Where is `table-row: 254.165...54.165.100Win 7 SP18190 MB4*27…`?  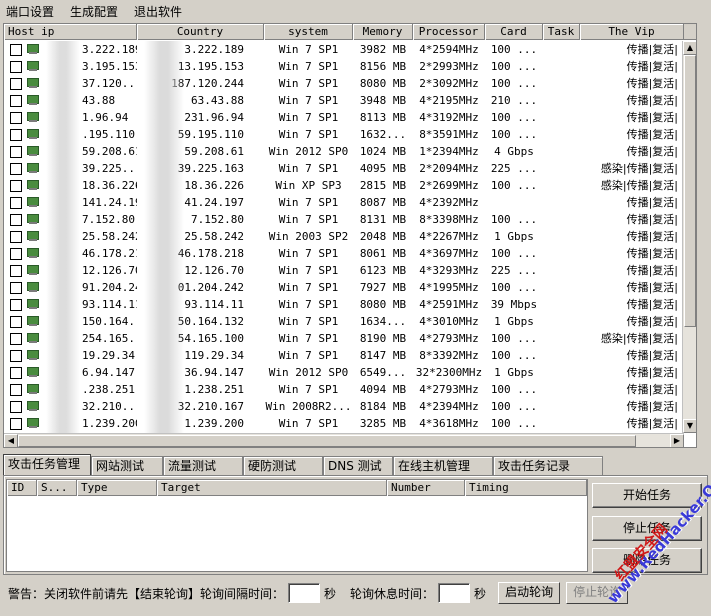 table-row: 254.165...54.165.100Win 7 SP18190 MB4*27… is located at coordinates (344, 338).